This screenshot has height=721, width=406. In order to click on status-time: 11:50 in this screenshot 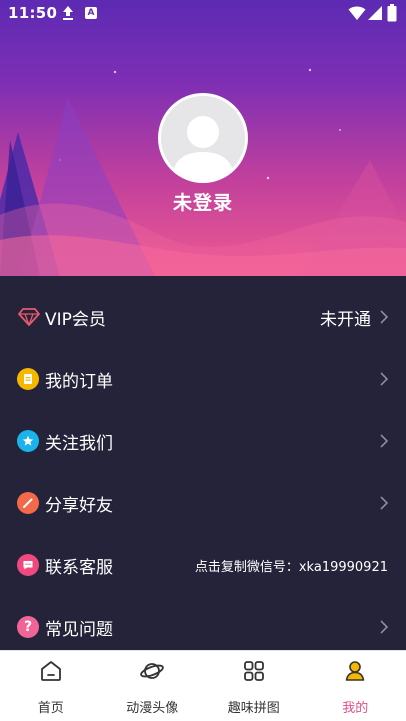, I will do `click(33, 13)`.